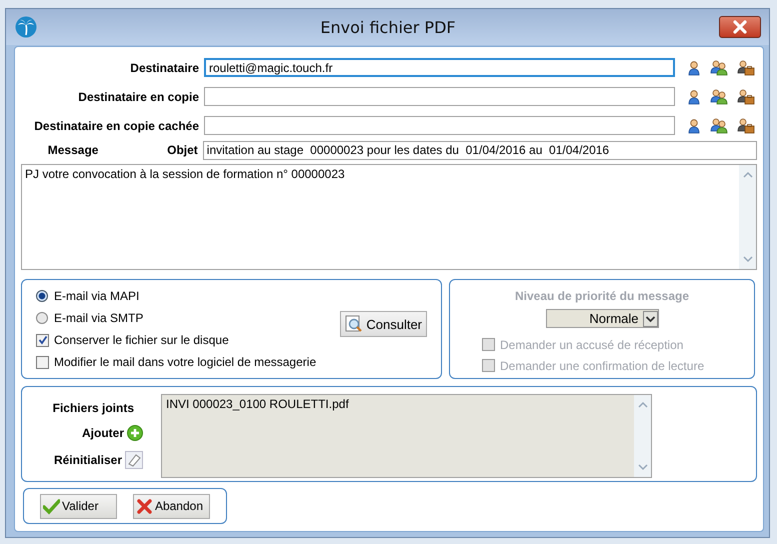 The height and width of the screenshot is (544, 777). What do you see at coordinates (398, 404) in the screenshot?
I see `file-item: INVI 000023_0100 ROULETTI.pdf` at bounding box center [398, 404].